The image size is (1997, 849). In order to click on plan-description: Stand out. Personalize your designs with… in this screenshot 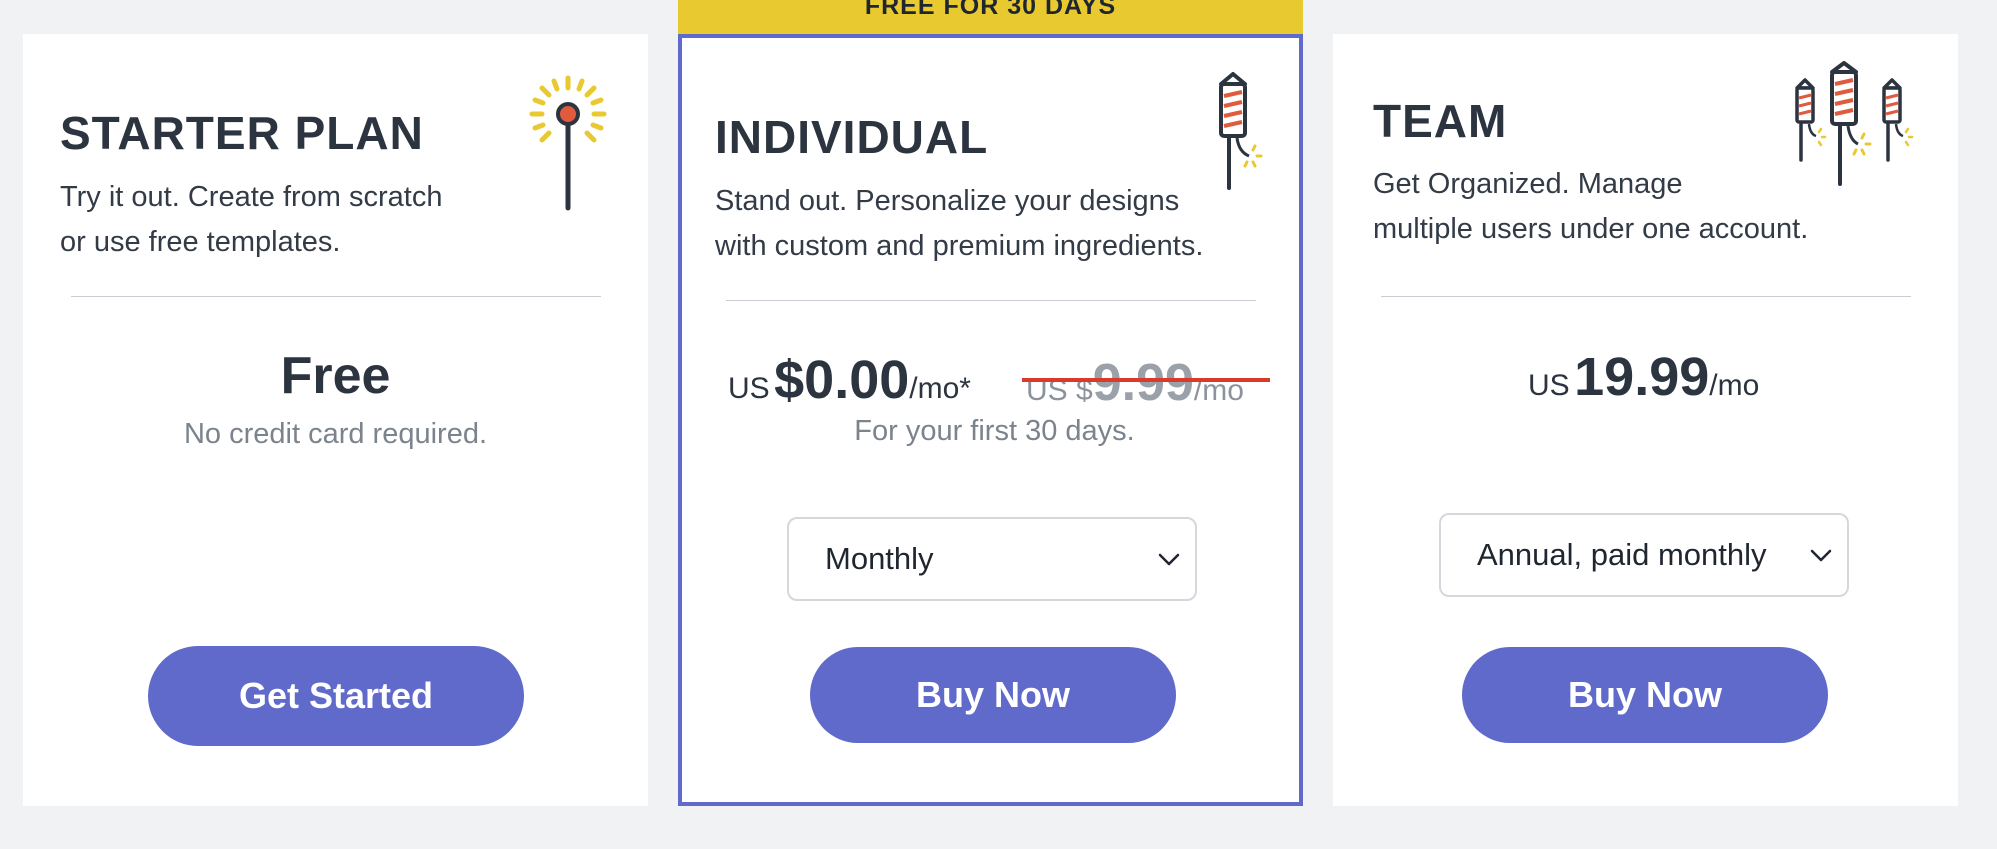, I will do `click(959, 224)`.